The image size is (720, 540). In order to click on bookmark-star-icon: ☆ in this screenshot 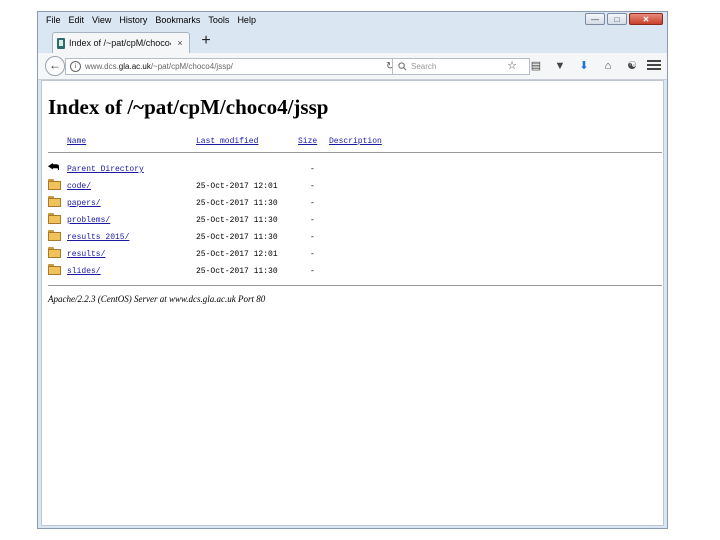, I will do `click(512, 66)`.